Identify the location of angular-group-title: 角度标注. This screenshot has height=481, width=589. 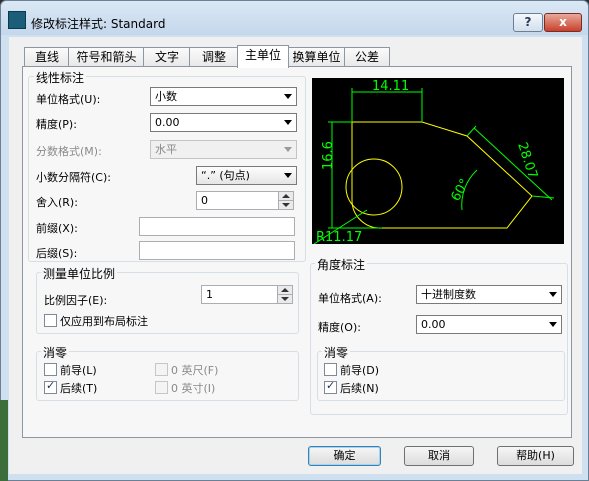
(341, 264).